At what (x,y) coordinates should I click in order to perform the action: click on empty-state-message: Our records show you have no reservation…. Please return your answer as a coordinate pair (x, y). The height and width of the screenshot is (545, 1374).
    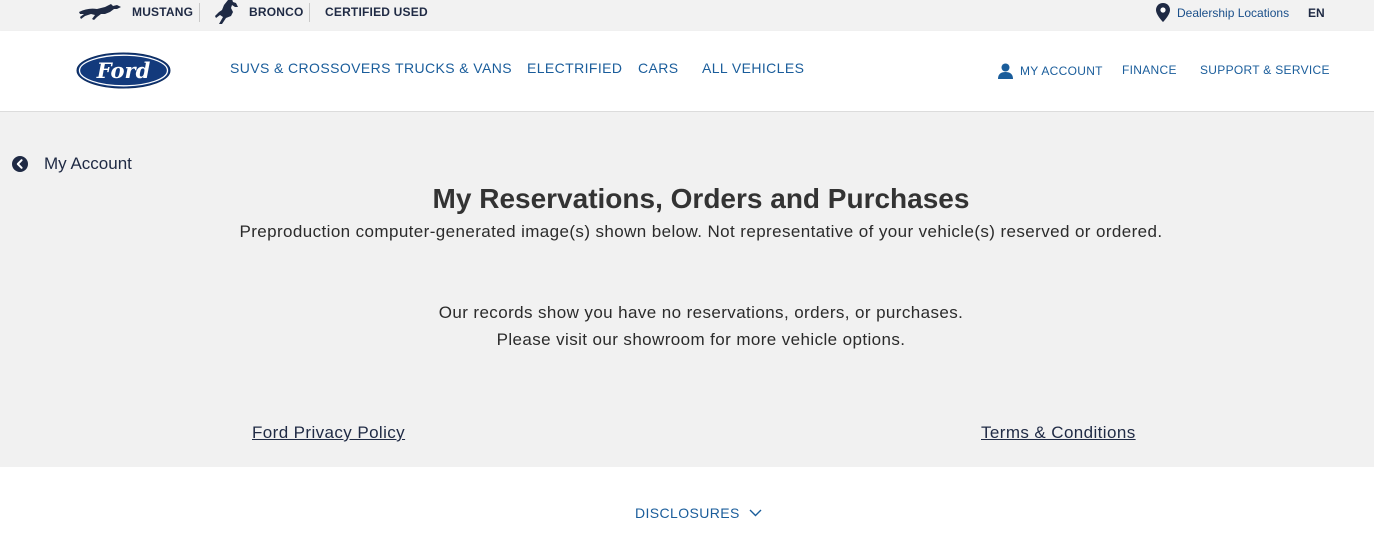
    Looking at the image, I should click on (687, 326).